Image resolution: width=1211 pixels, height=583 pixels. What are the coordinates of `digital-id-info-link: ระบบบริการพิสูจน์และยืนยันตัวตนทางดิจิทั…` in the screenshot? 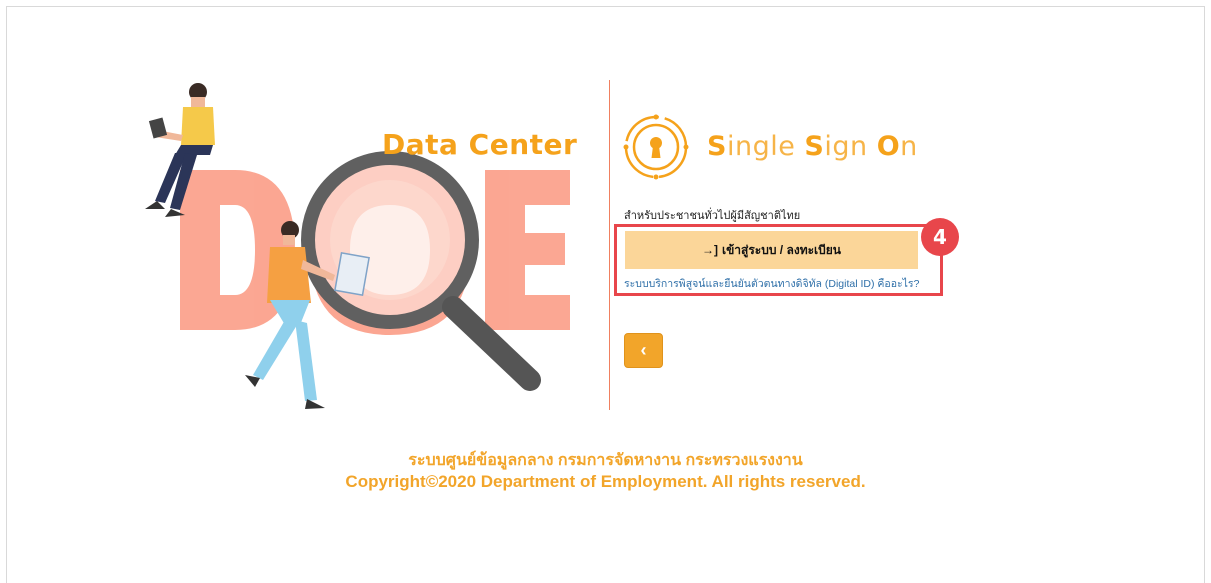 It's located at (771, 283).